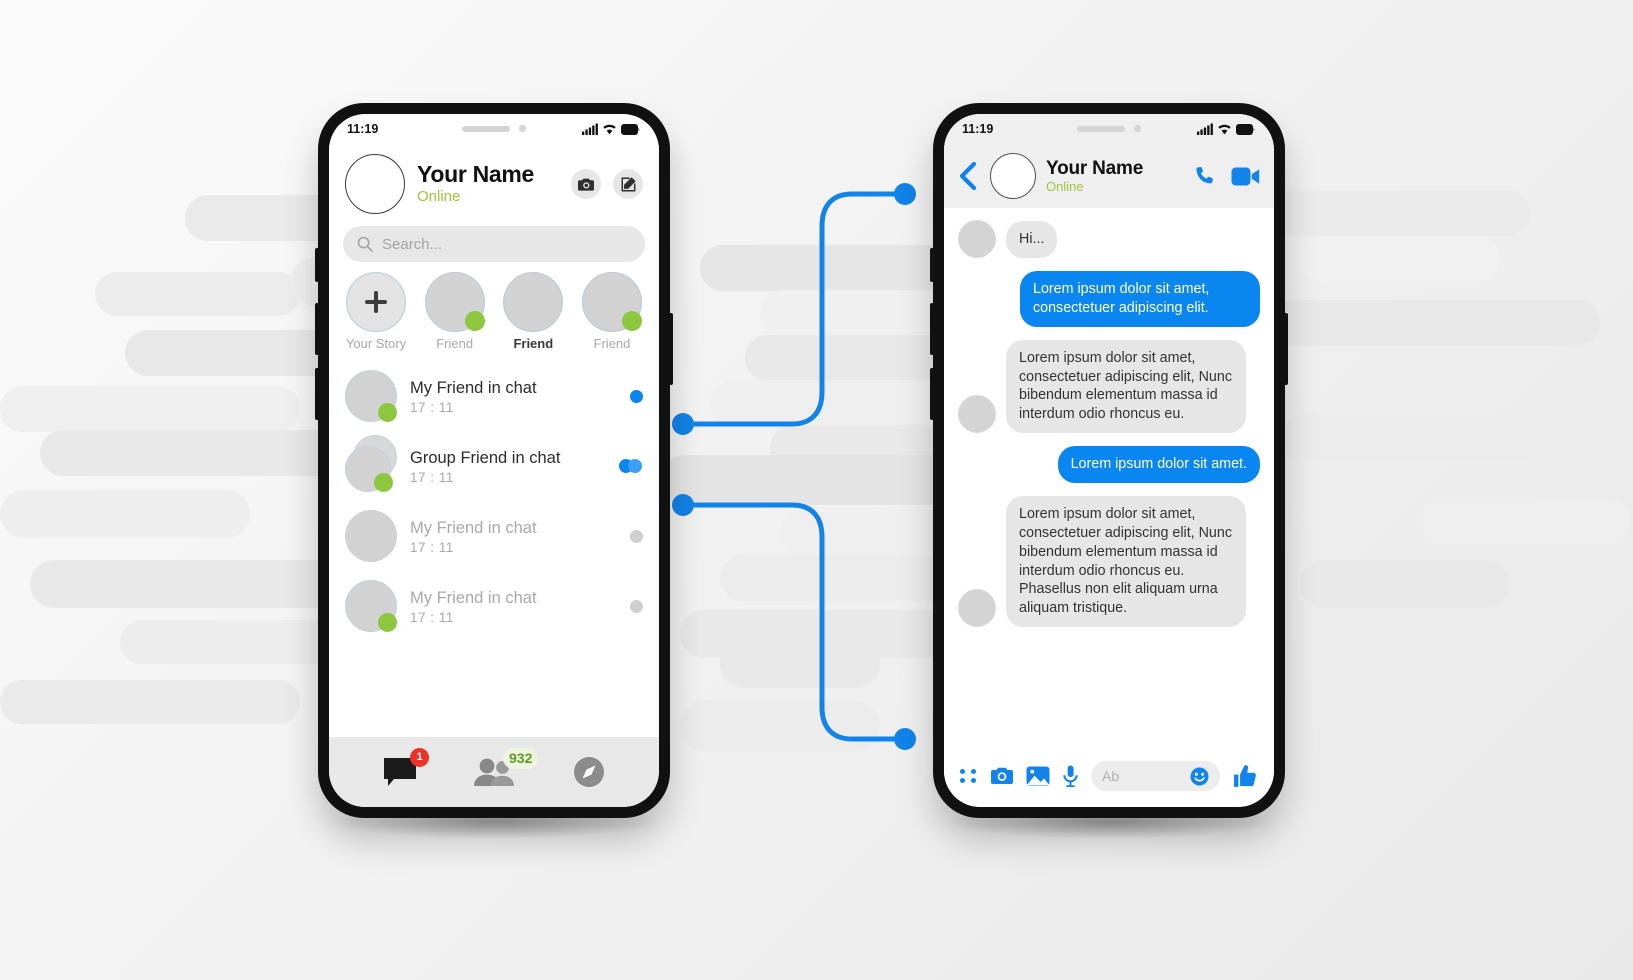 This screenshot has height=980, width=1633. I want to click on more-options-button, so click(969, 776).